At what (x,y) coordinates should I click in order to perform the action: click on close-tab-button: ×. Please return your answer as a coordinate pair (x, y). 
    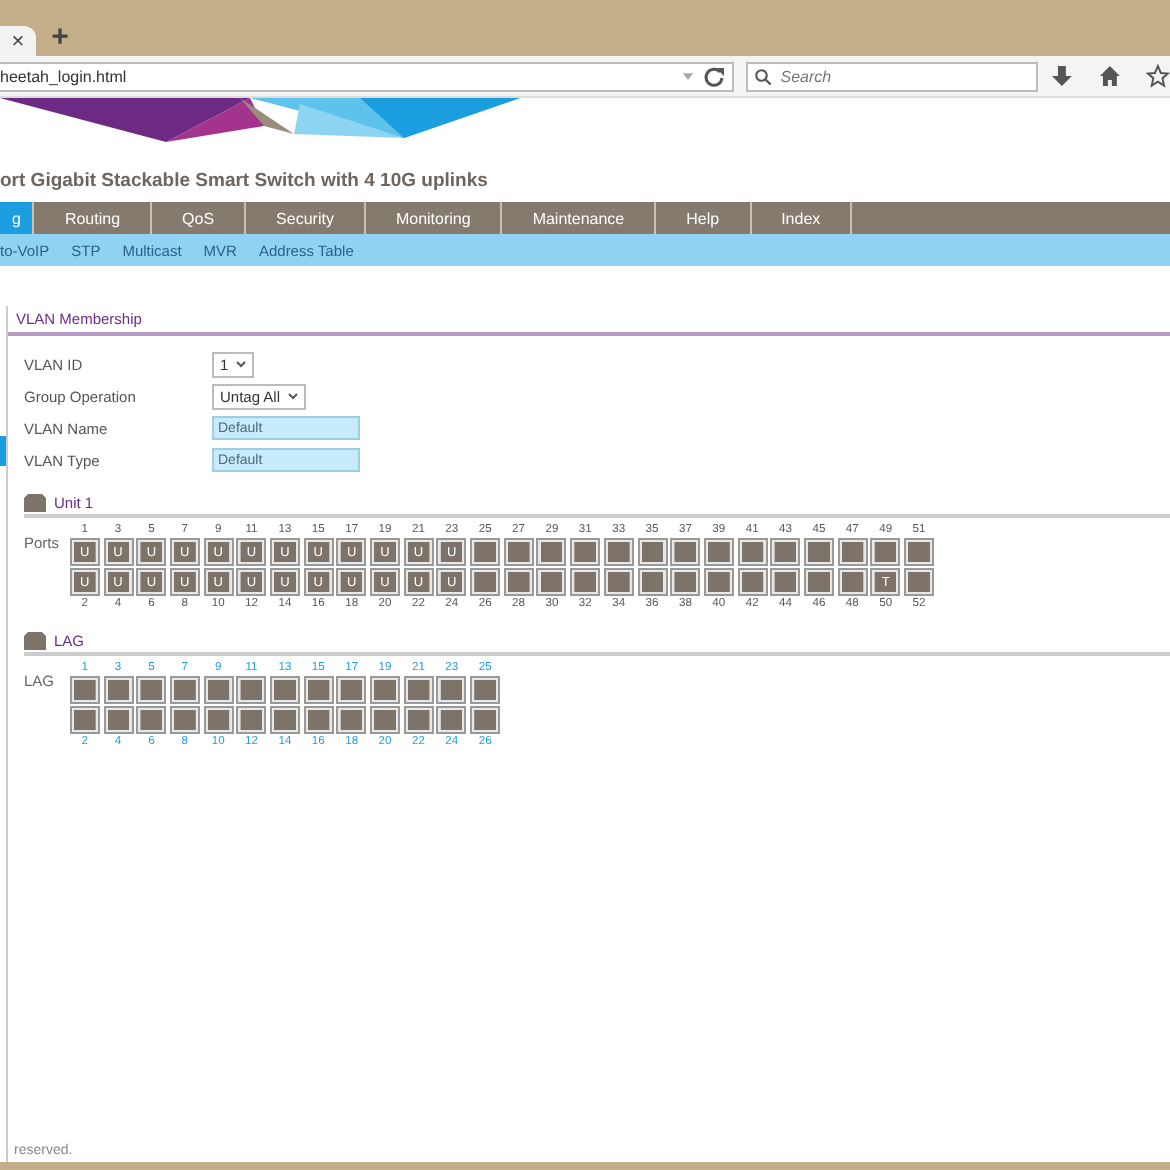
    Looking at the image, I should click on (18, 41).